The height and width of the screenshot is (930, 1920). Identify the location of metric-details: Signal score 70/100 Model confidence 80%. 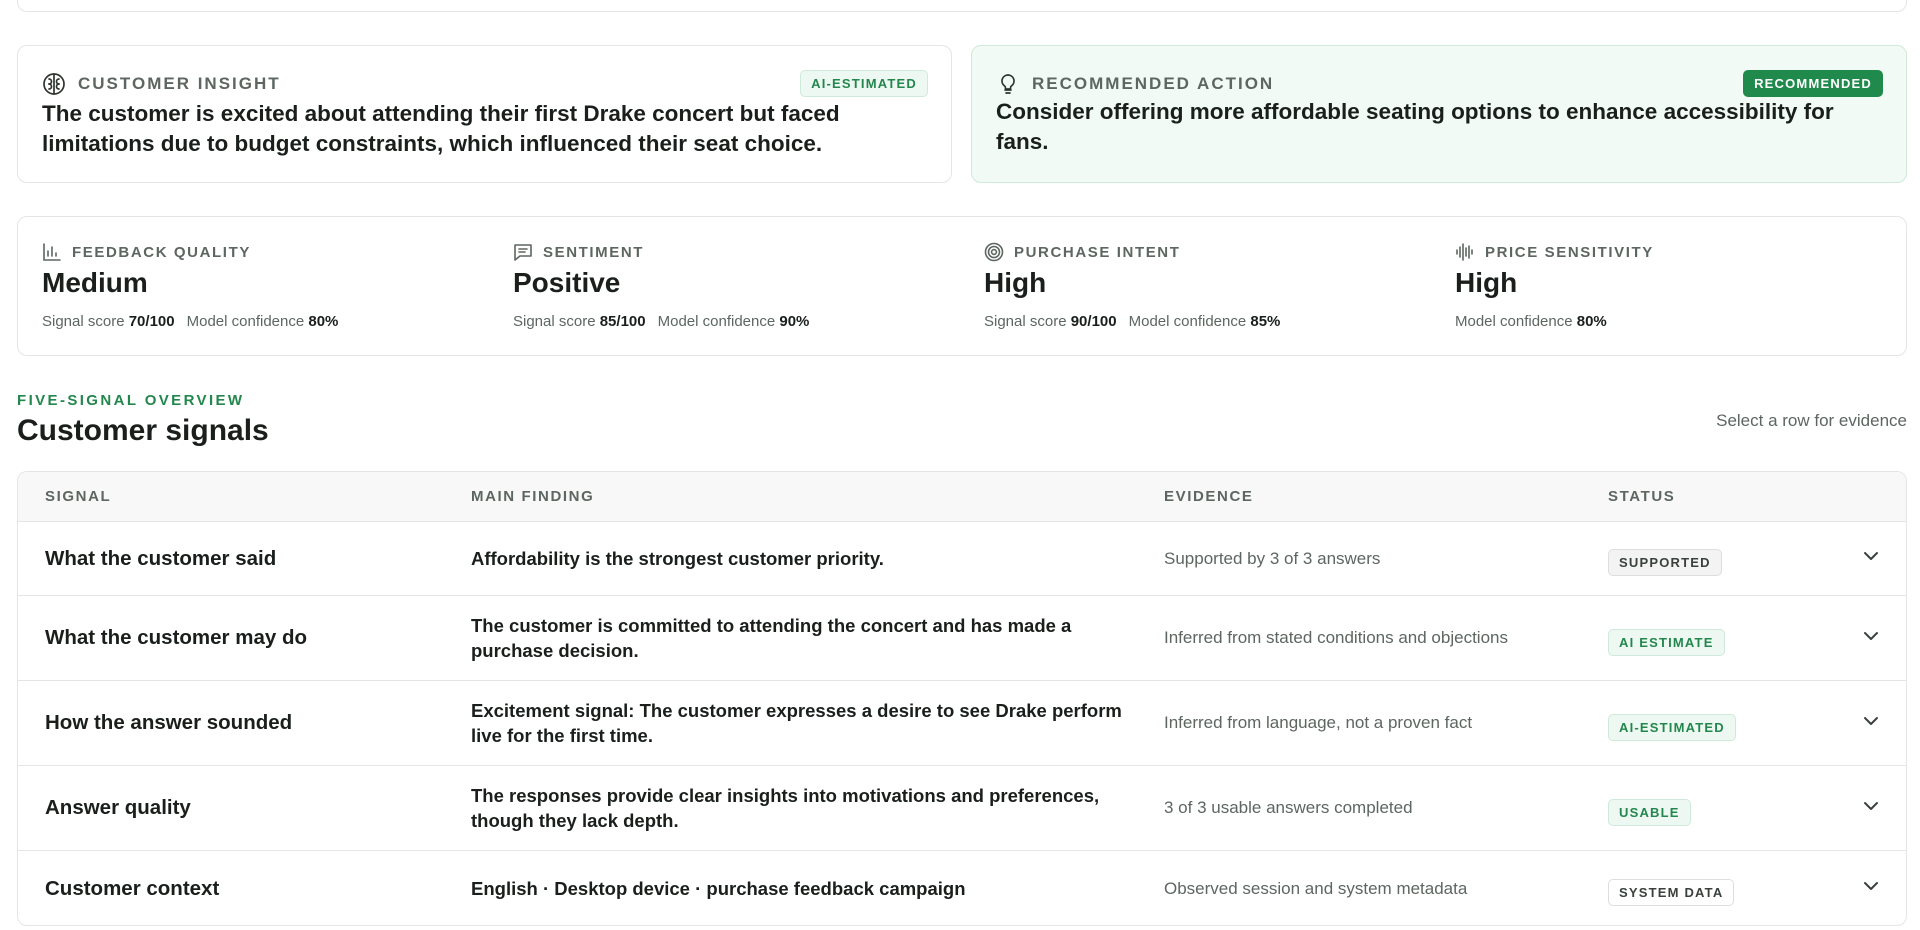
(190, 321).